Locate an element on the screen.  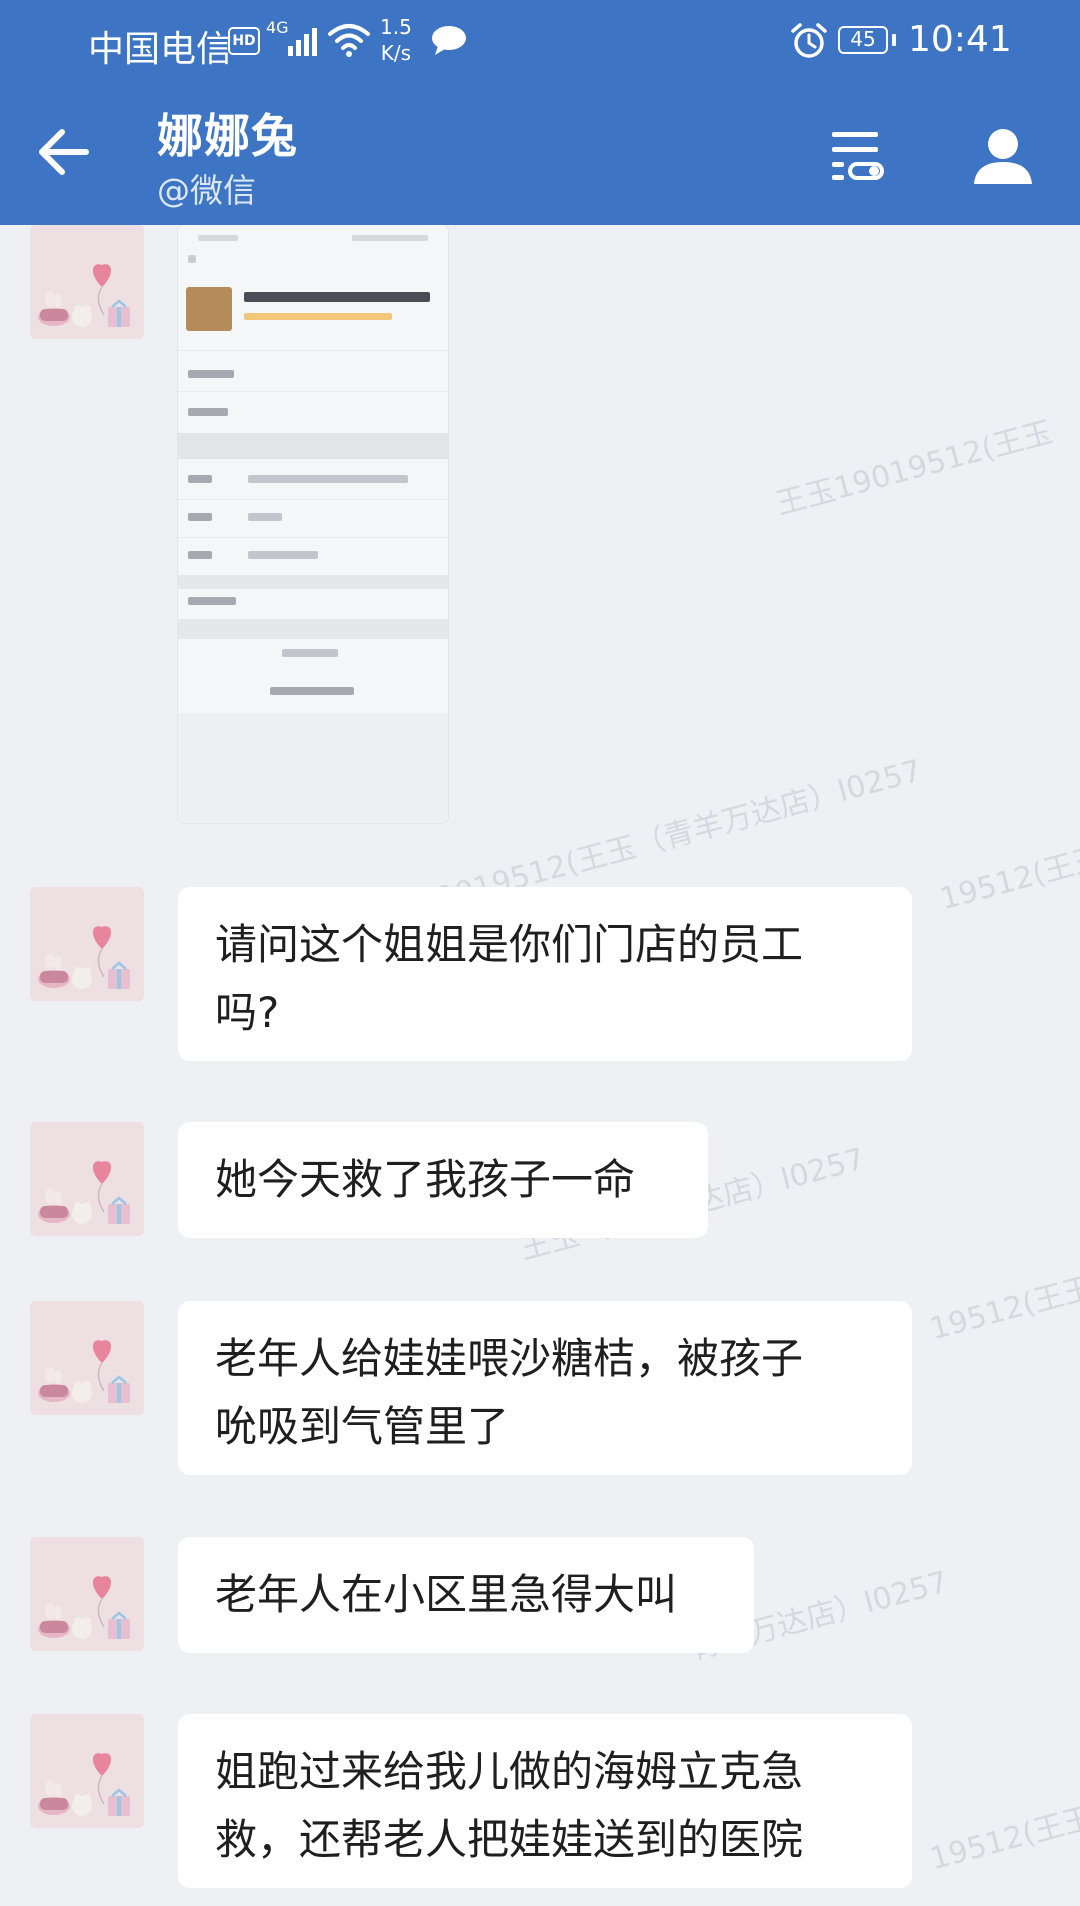
image-message is located at coordinates (313, 524).